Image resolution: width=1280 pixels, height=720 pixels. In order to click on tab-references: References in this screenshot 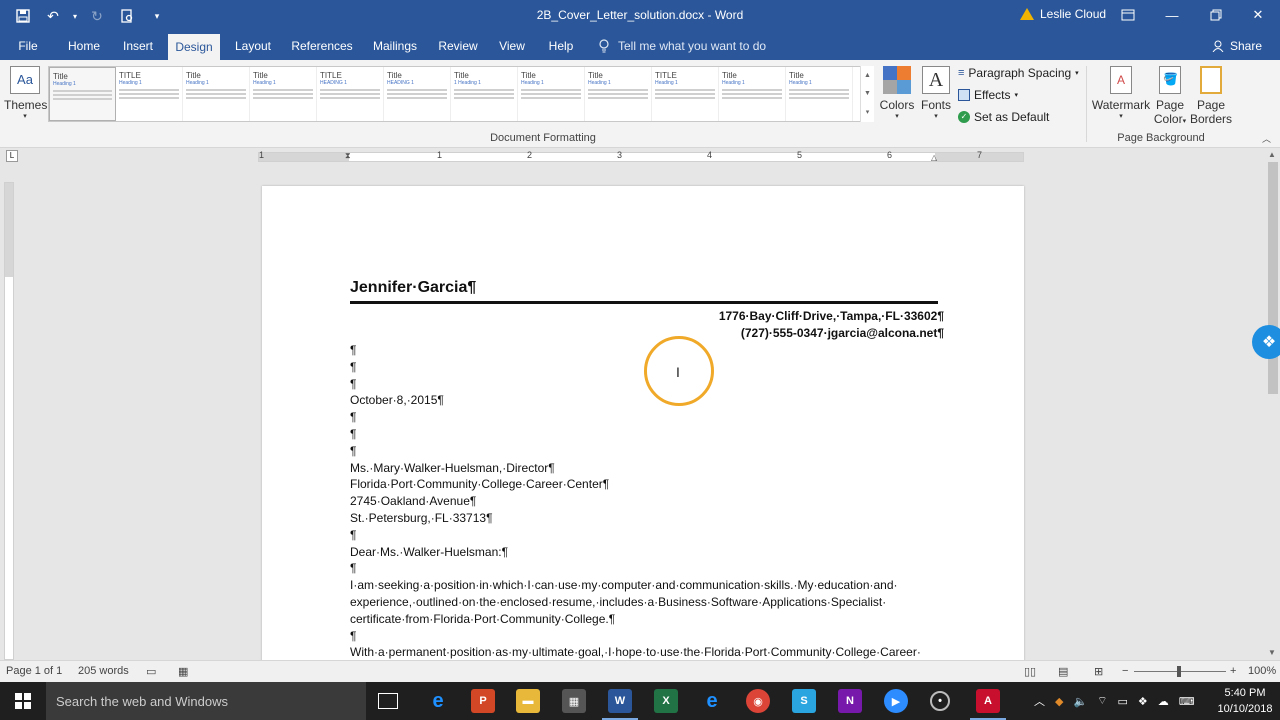, I will do `click(322, 46)`.